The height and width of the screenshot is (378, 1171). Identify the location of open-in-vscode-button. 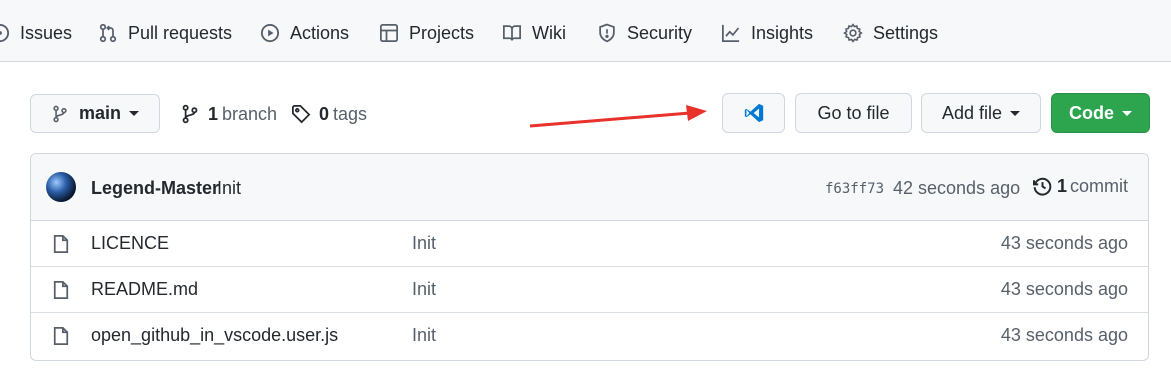
(753, 113).